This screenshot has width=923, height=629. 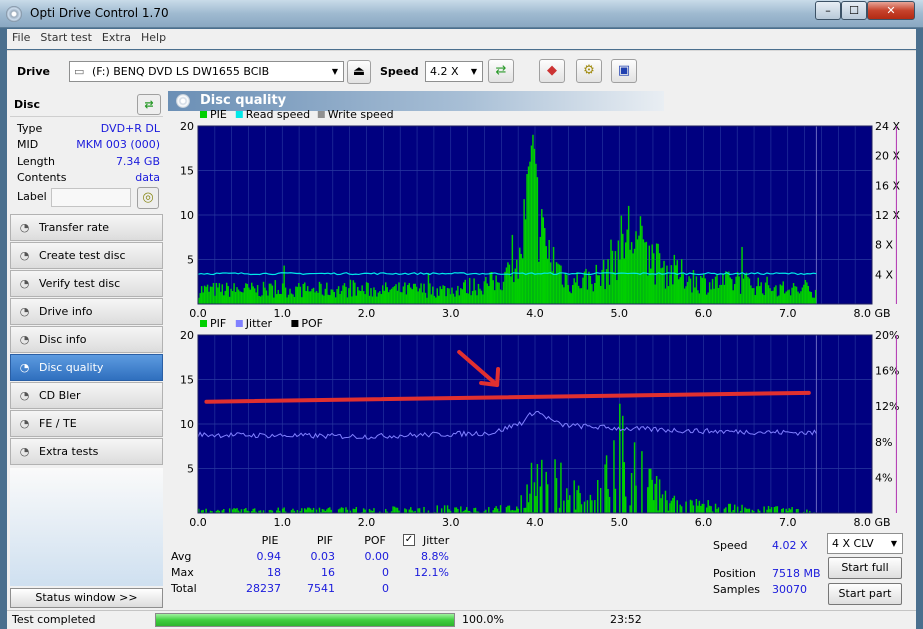 What do you see at coordinates (86, 339) in the screenshot?
I see `nav-item-disc-info: ◔ Disc info` at bounding box center [86, 339].